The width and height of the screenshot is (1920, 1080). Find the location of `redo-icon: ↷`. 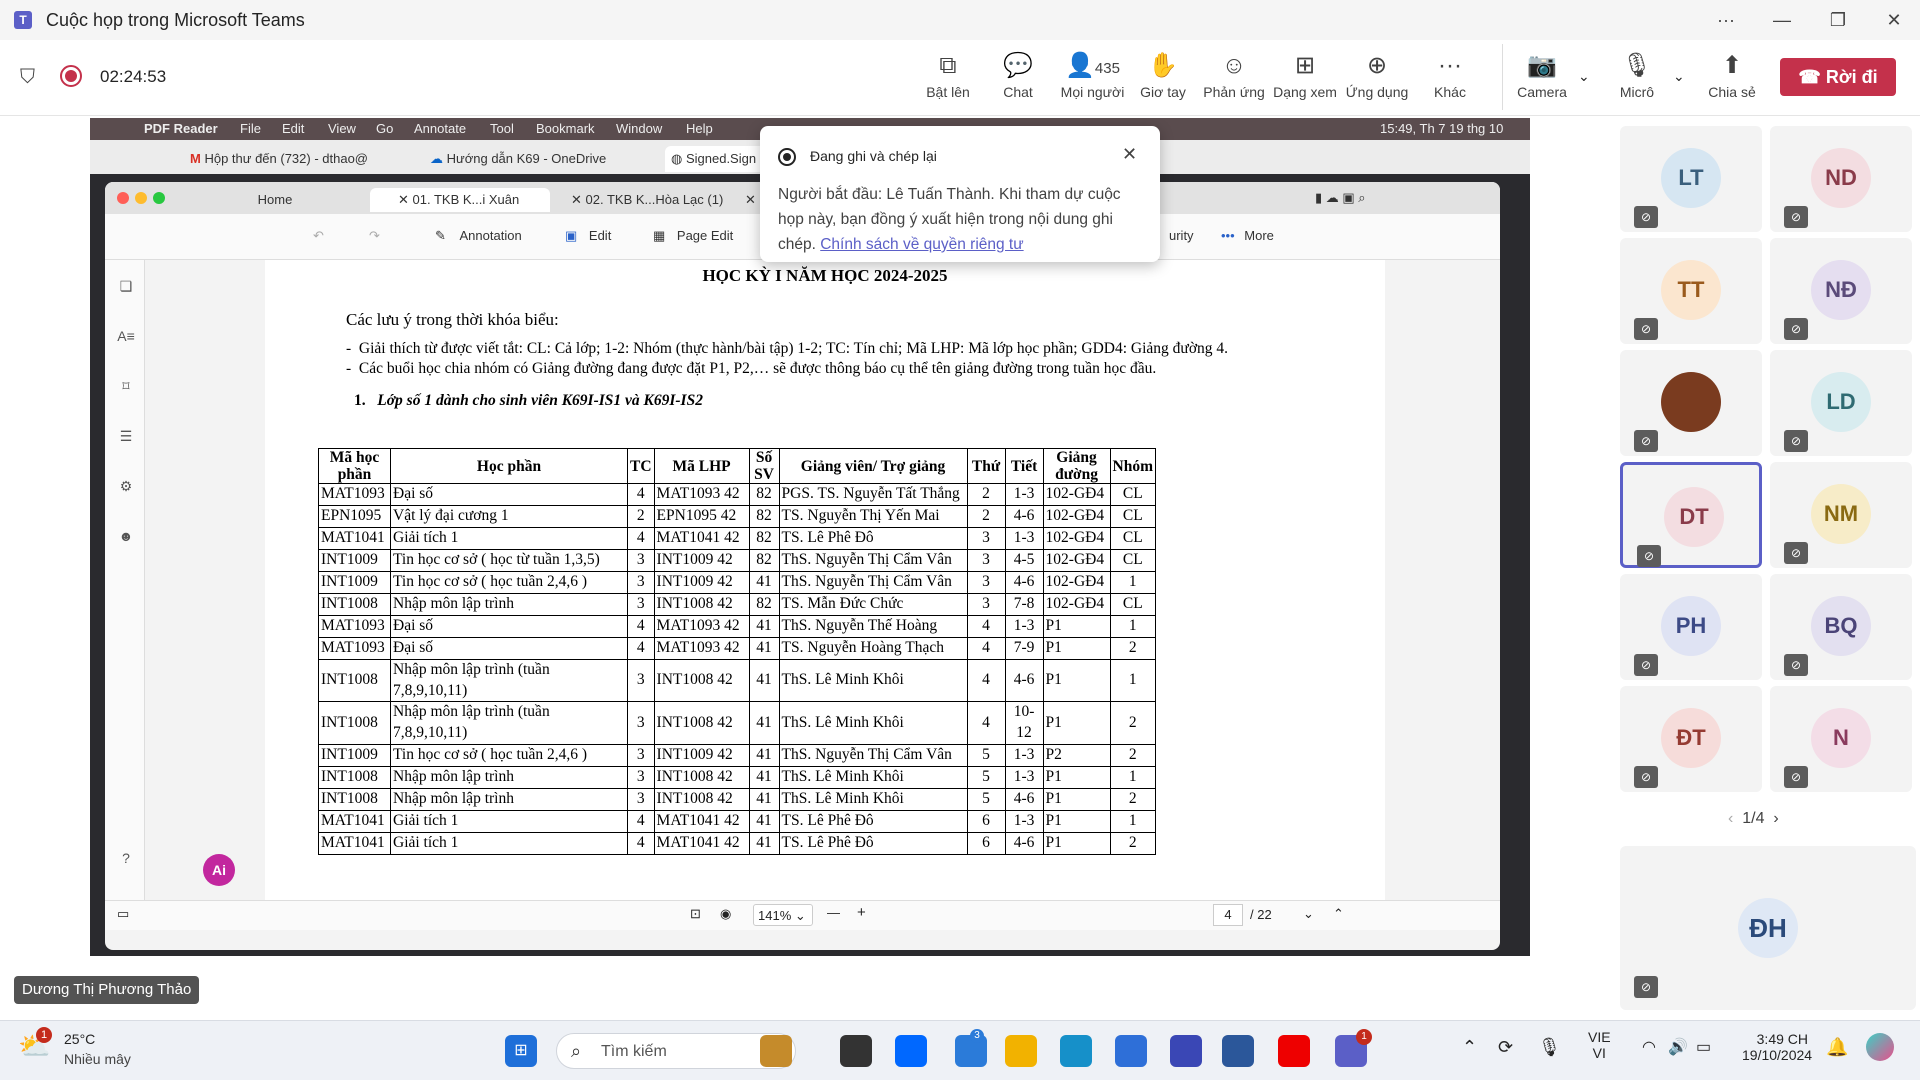

redo-icon: ↷ is located at coordinates (374, 236).